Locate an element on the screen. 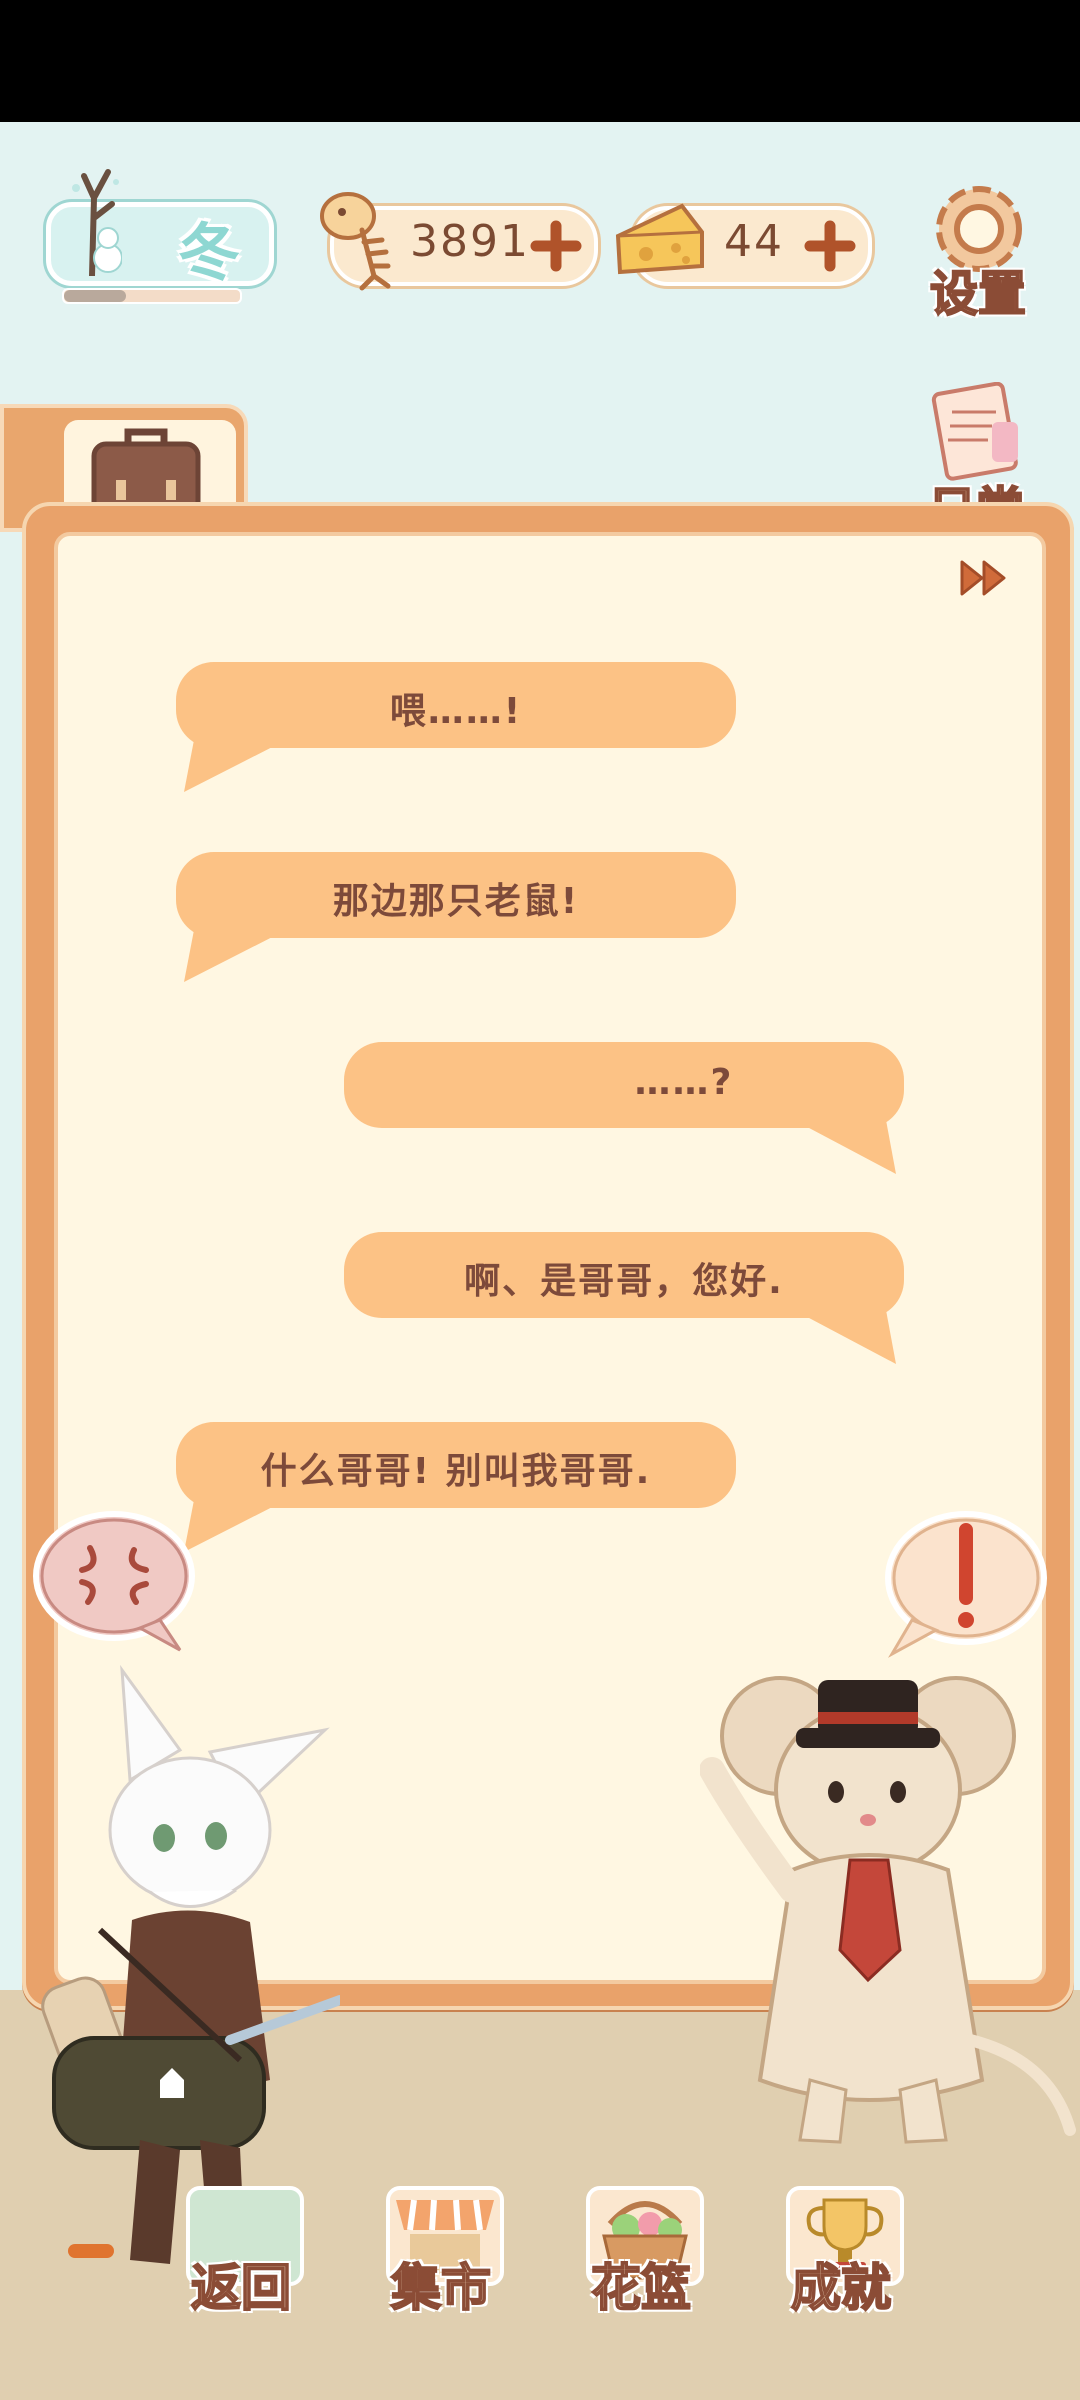 The image size is (1080, 2400). dialog-line: 喂……! is located at coordinates (456, 711).